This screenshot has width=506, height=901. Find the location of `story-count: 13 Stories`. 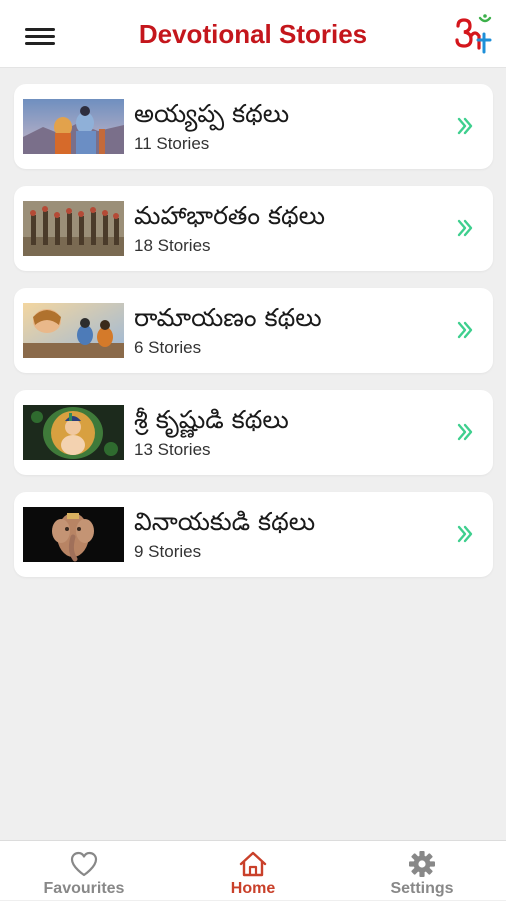

story-count: 13 Stories is located at coordinates (172, 449).